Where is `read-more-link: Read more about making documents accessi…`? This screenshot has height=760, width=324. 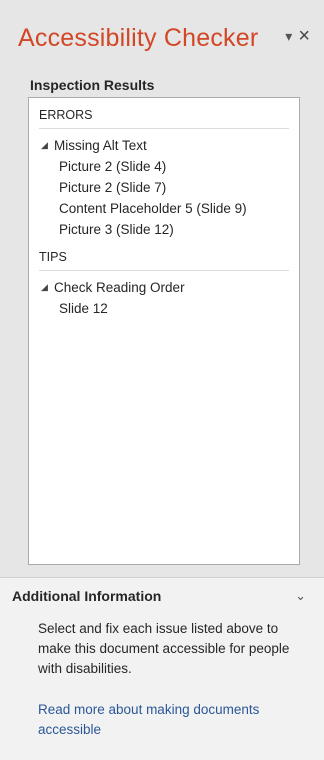 read-more-link: Read more about making documents accessi… is located at coordinates (168, 720).